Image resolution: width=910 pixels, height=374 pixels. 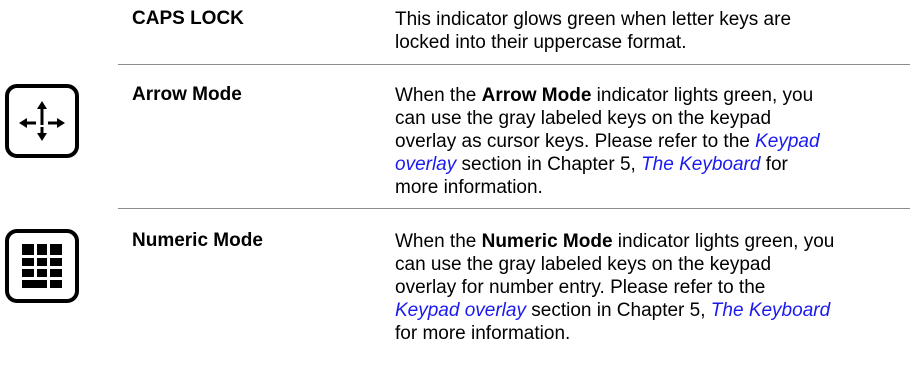 What do you see at coordinates (42, 121) in the screenshot?
I see `arrow-mode-icon` at bounding box center [42, 121].